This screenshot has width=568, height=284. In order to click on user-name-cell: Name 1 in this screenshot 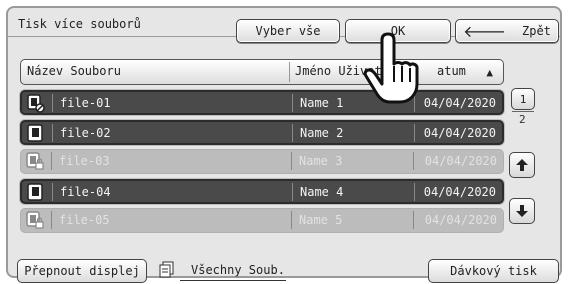, I will do `click(322, 103)`.